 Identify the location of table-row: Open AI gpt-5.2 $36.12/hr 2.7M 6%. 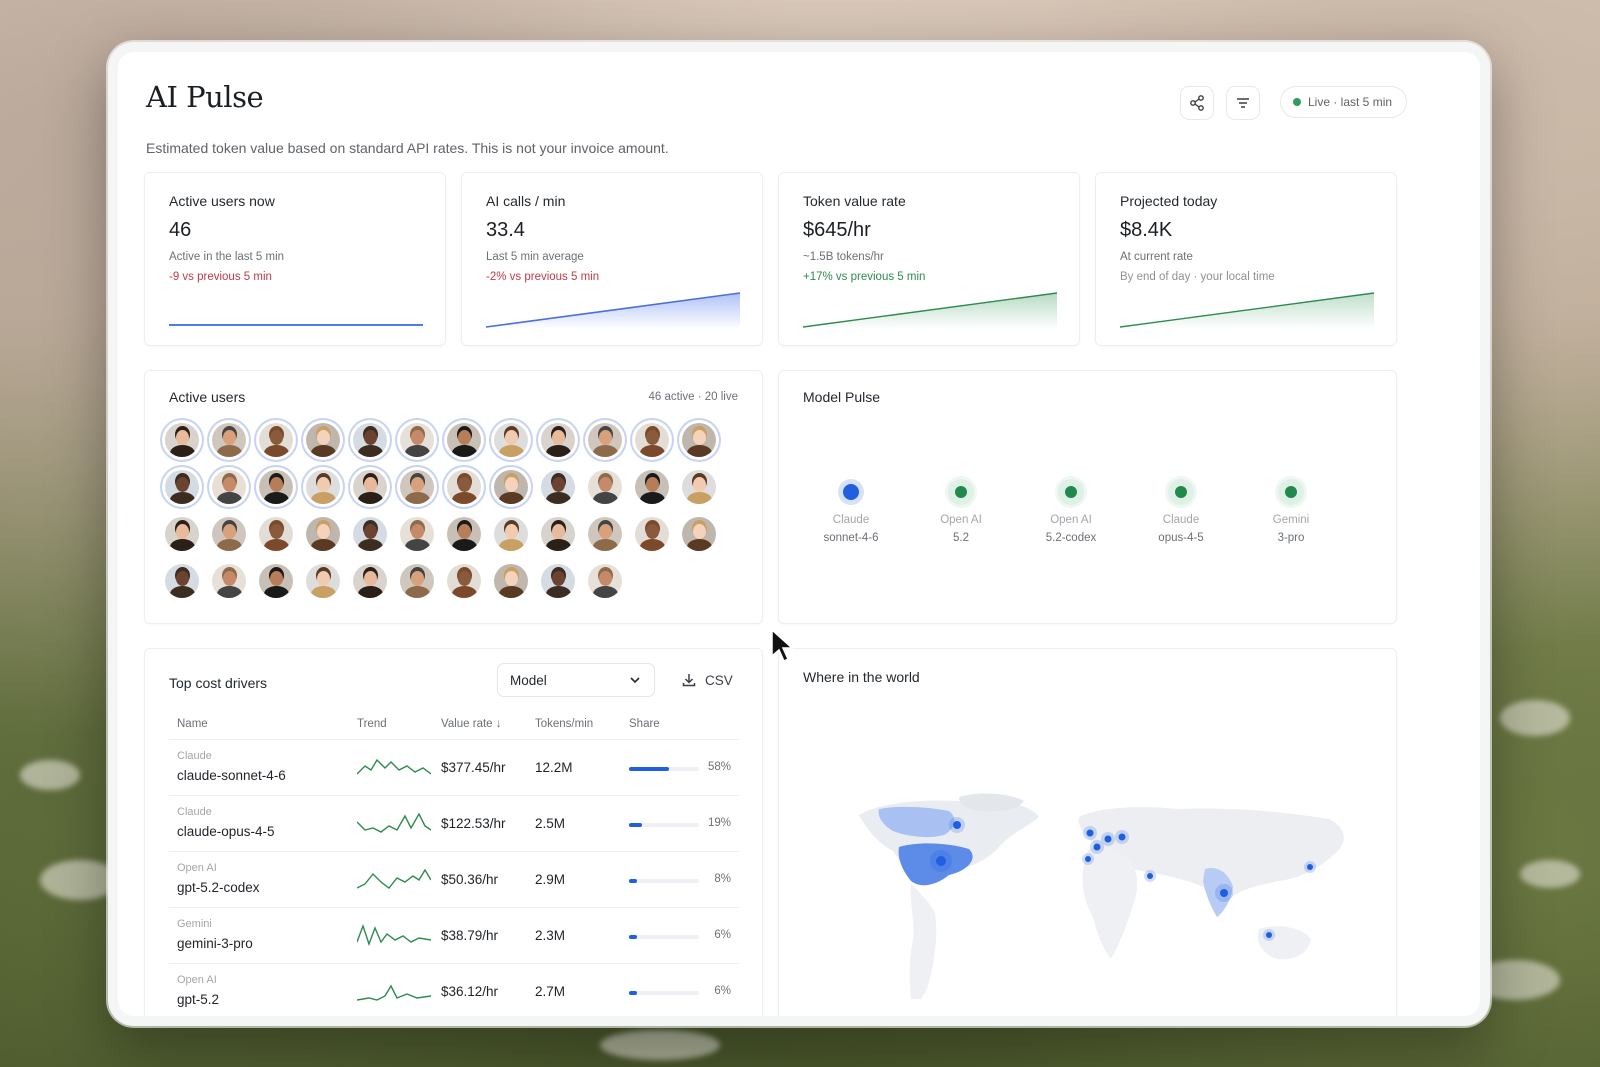
(454, 989).